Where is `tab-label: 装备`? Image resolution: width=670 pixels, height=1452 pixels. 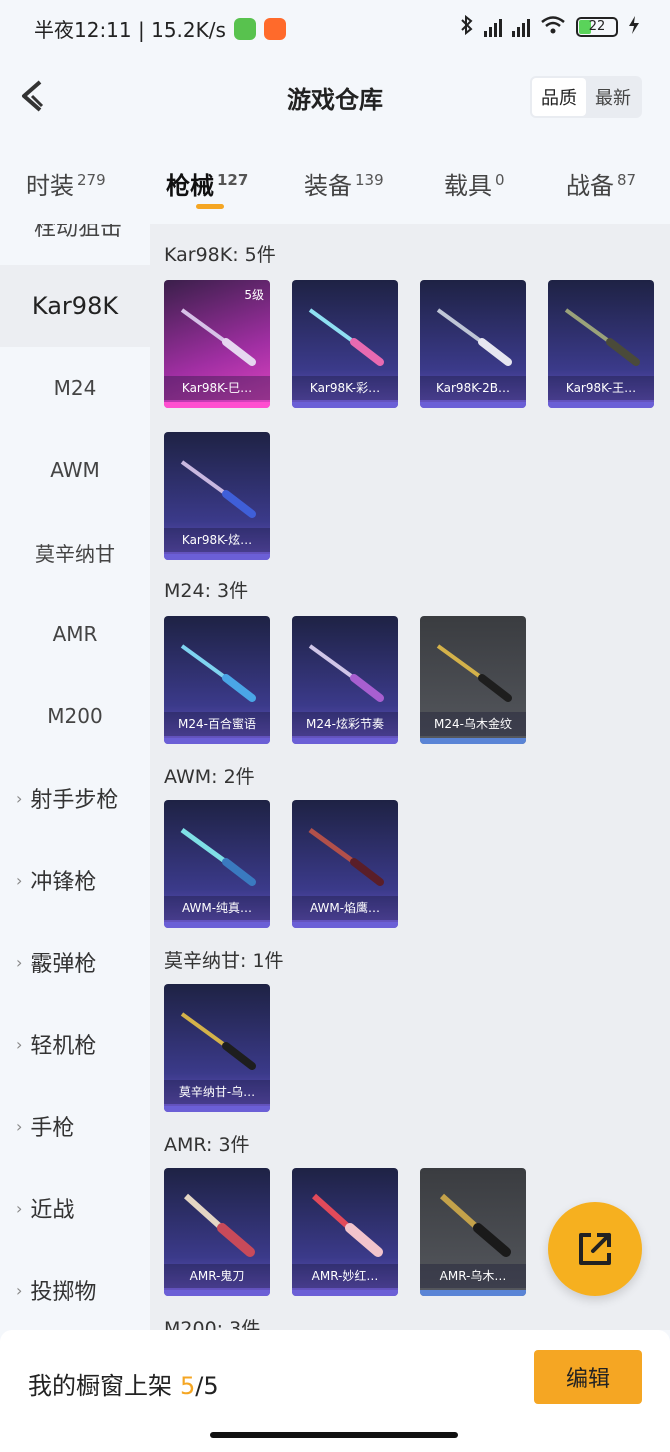 tab-label: 装备 is located at coordinates (328, 186).